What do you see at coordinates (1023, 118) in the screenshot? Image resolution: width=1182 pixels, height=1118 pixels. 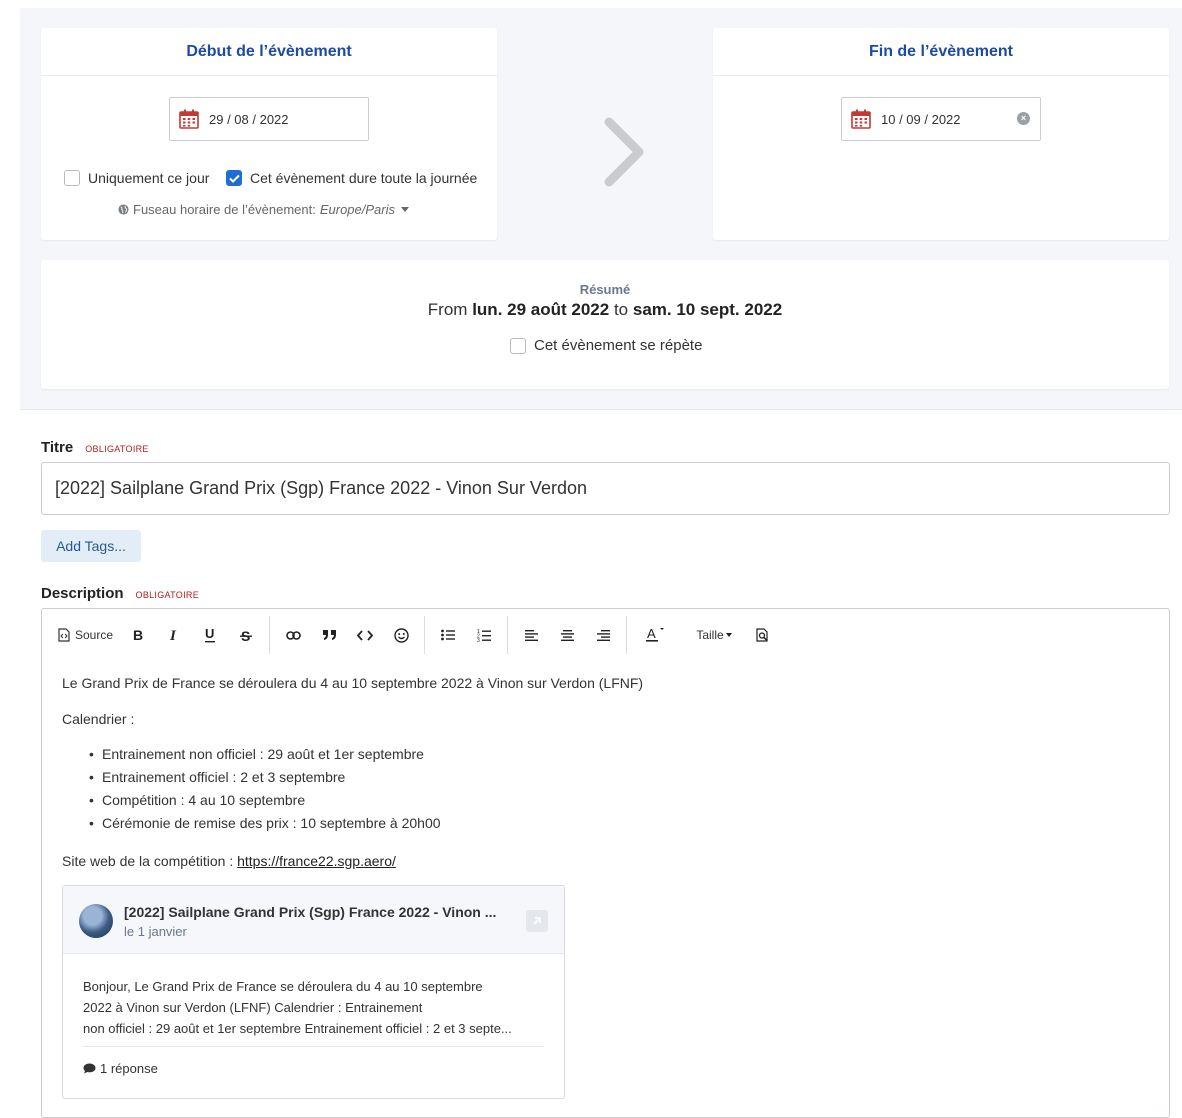 I see `clear-icon: ×` at bounding box center [1023, 118].